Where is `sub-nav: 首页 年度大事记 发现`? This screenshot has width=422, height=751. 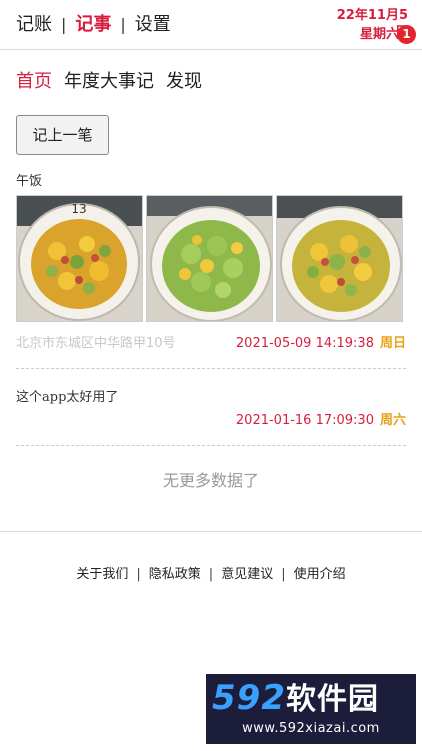 sub-nav: 首页 年度大事记 发现 is located at coordinates (115, 82).